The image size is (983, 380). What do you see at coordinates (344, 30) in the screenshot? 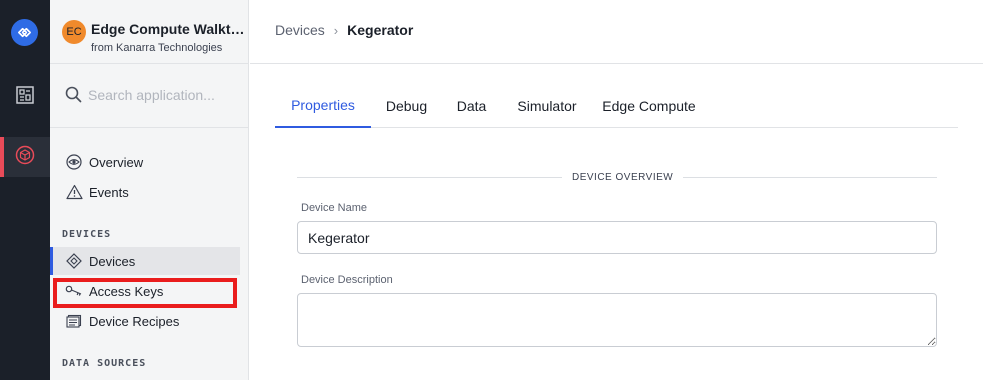
I see `breadcrumb: Devices › Kegerator` at bounding box center [344, 30].